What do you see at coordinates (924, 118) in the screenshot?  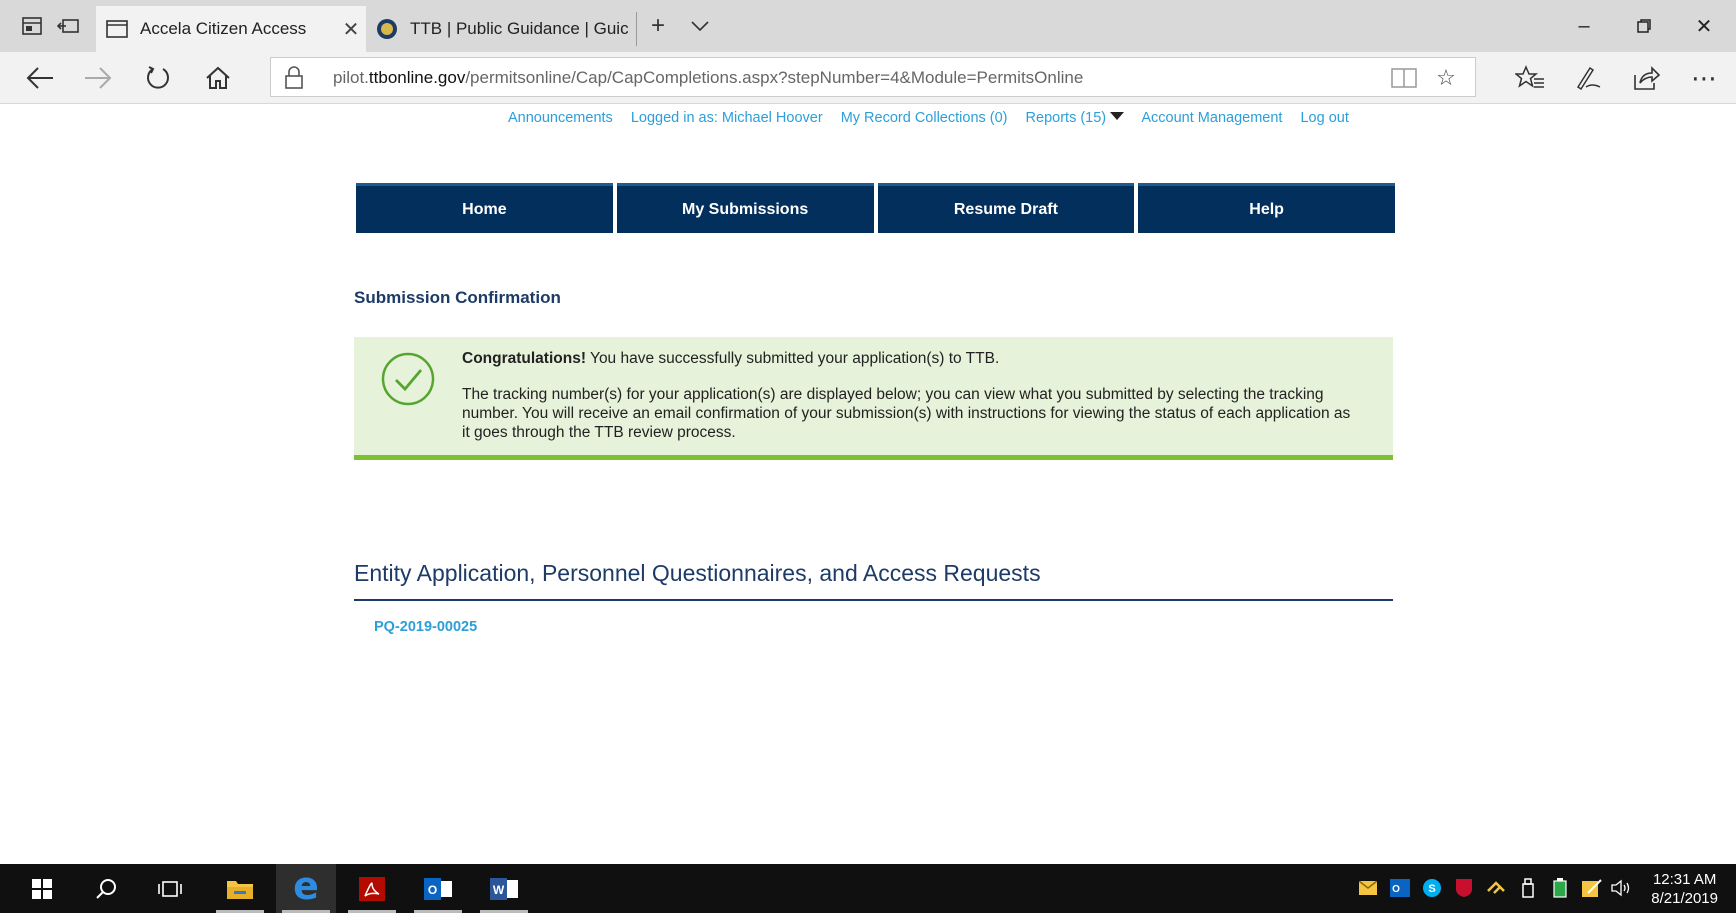 I see `record-collections-link: My Record Collections (0)` at bounding box center [924, 118].